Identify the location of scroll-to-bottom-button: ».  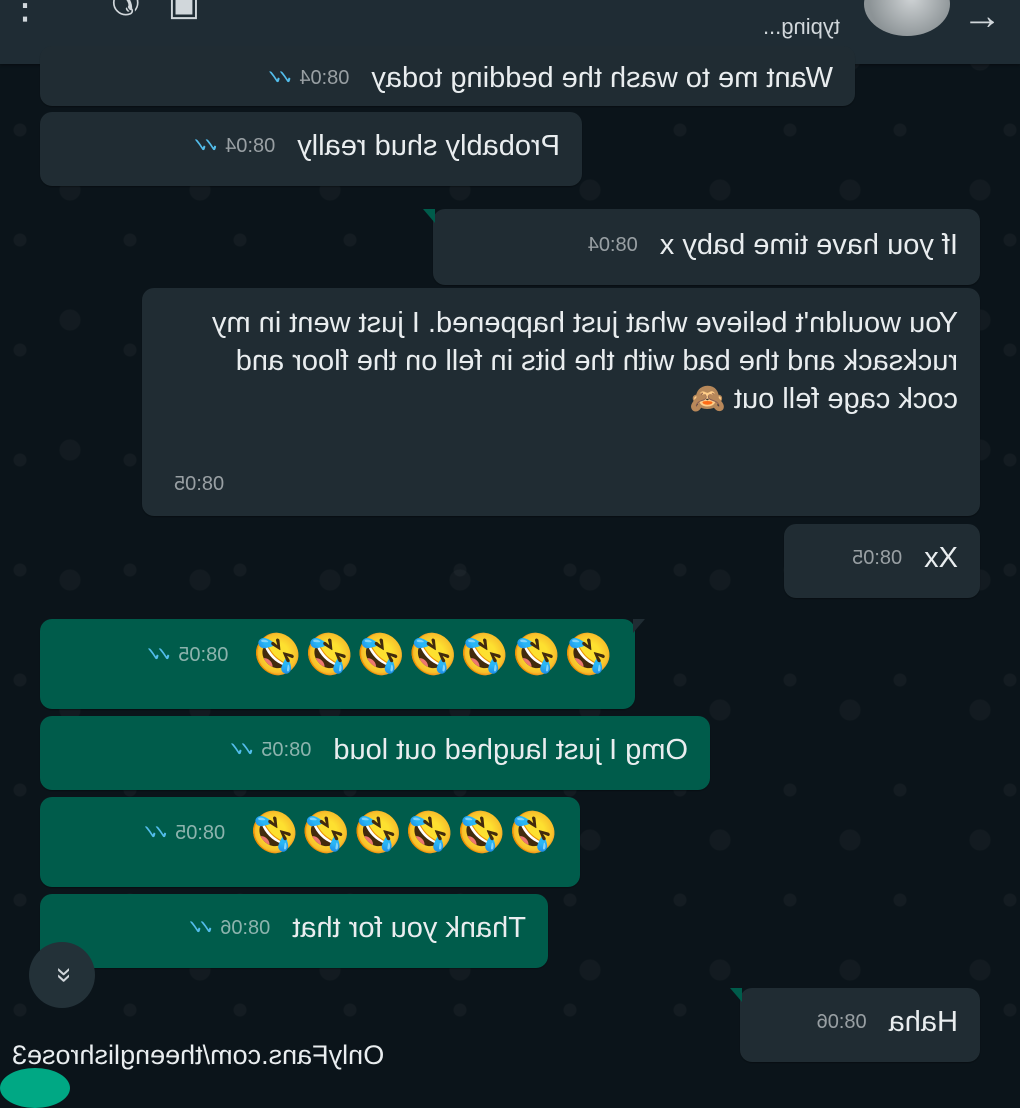
(62, 975).